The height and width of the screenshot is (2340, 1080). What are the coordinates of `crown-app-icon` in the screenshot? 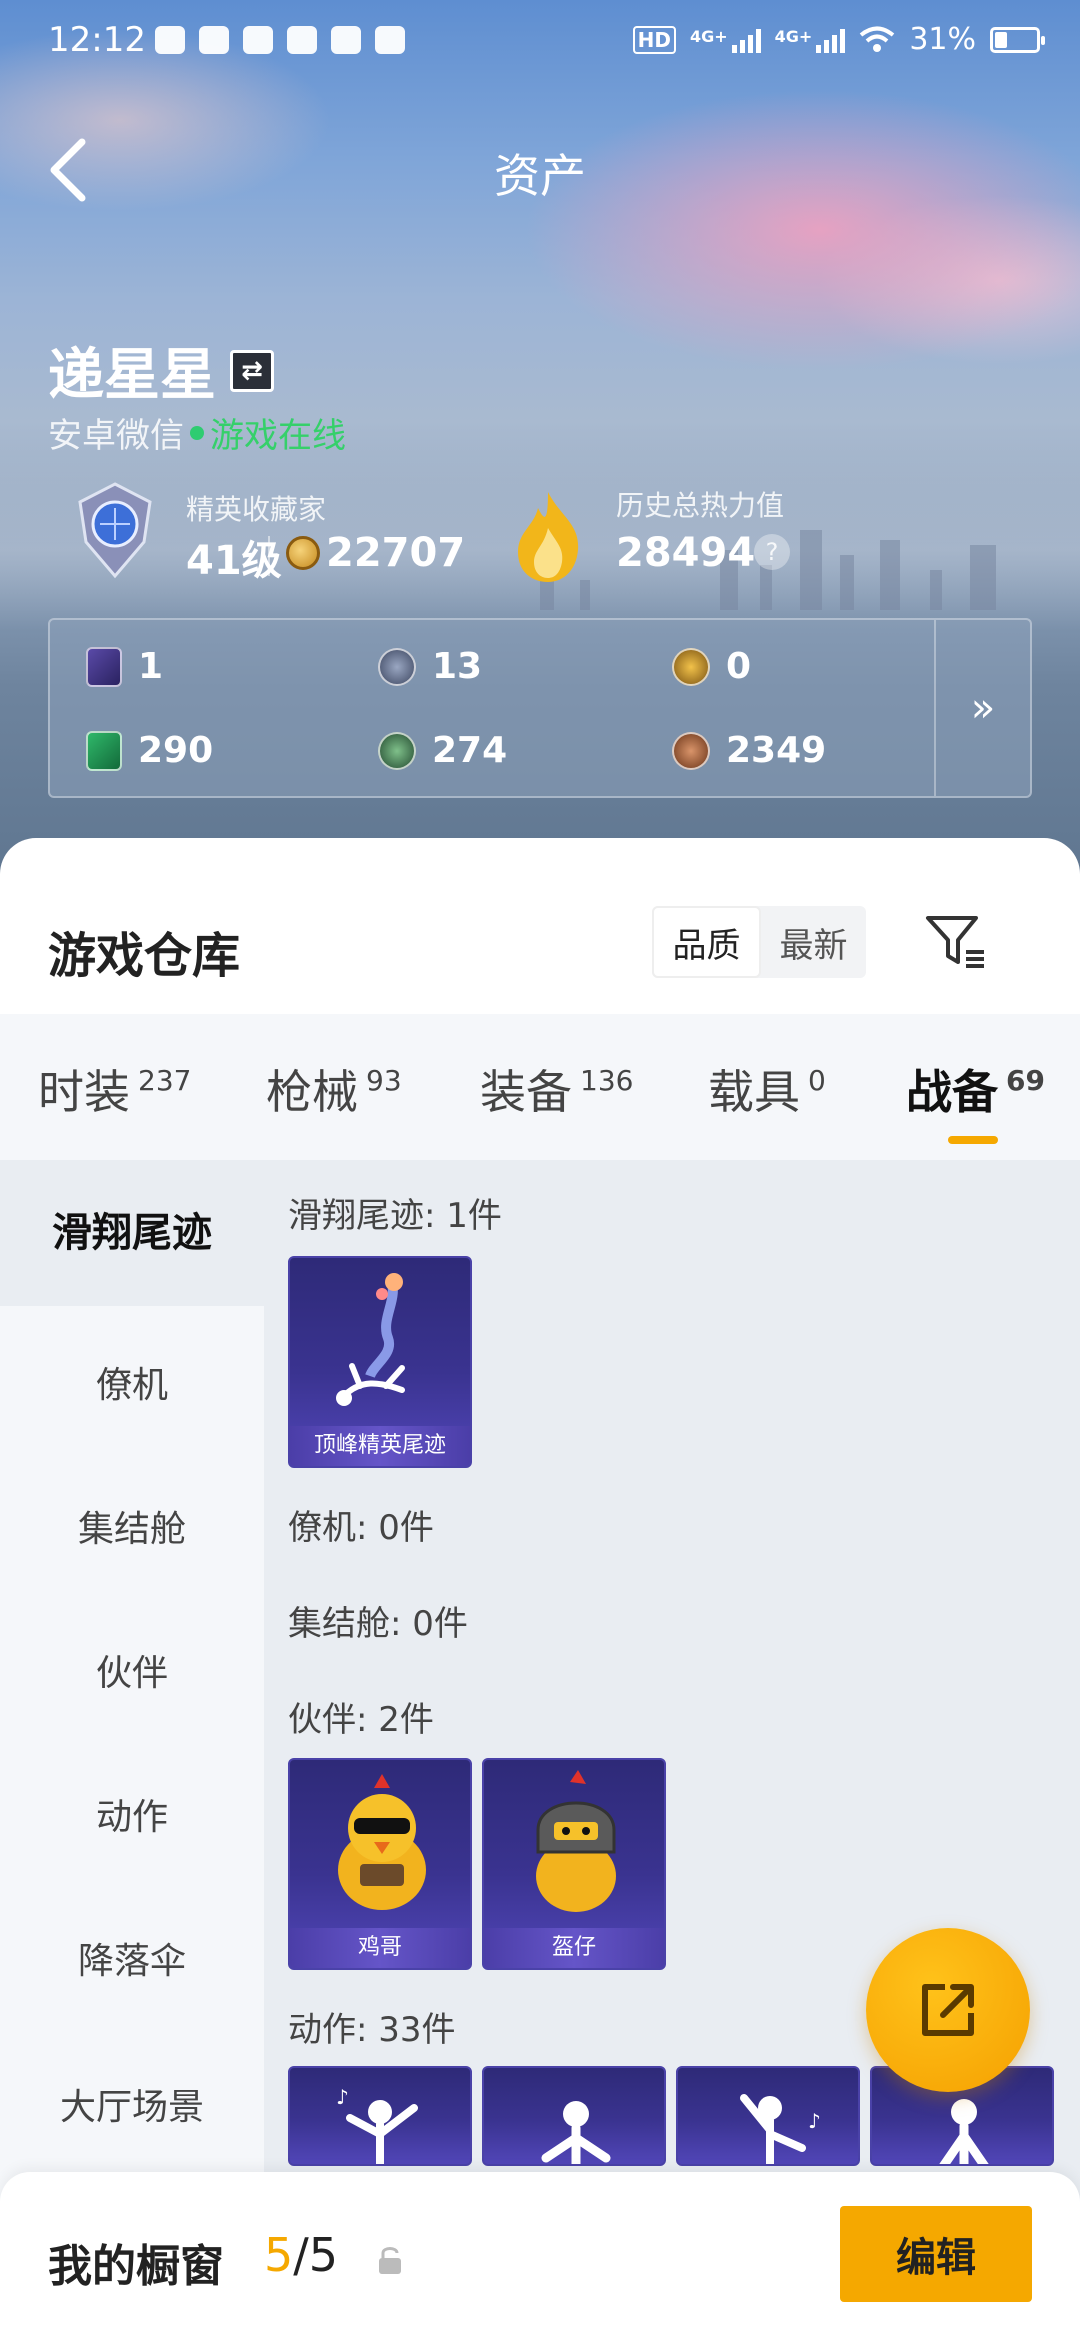 It's located at (170, 40).